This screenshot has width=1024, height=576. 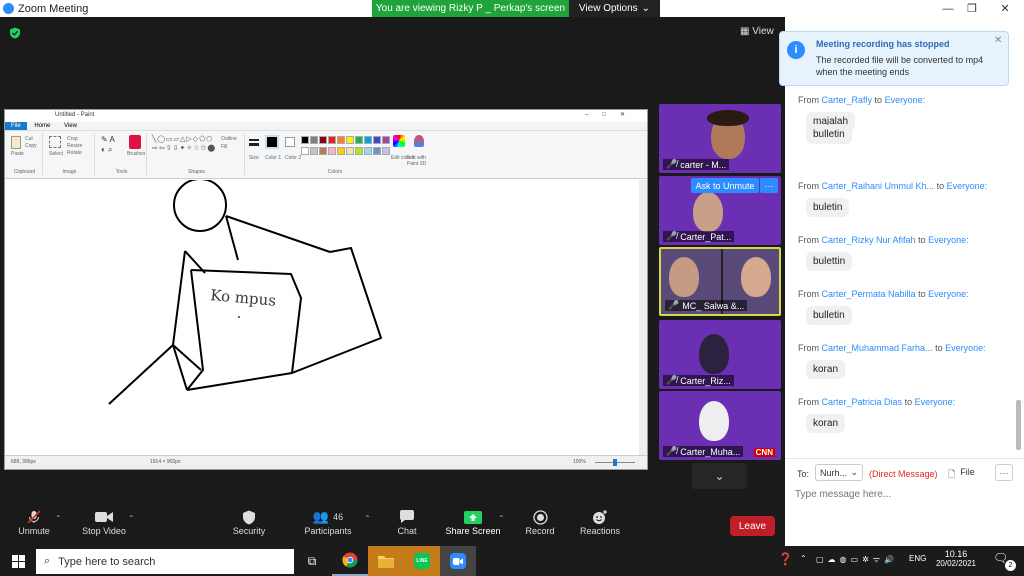 I want to click on participants-button: 👥 46 Participants, so click(x=328, y=522).